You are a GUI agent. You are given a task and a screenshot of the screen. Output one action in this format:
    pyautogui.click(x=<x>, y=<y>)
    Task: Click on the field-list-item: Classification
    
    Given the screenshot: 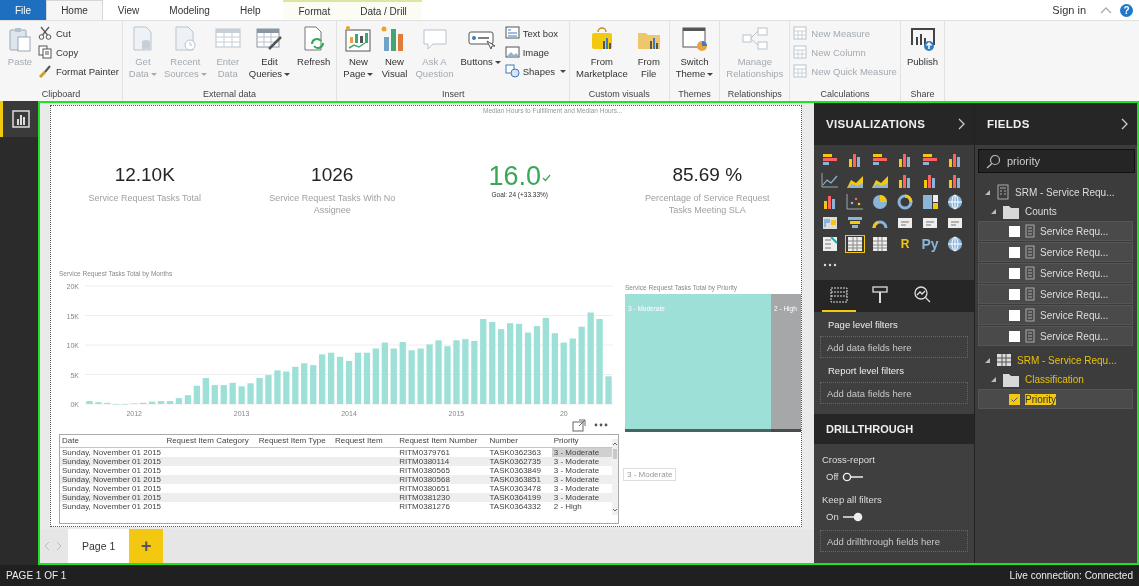 What is the action you would take?
    pyautogui.click(x=1055, y=379)
    